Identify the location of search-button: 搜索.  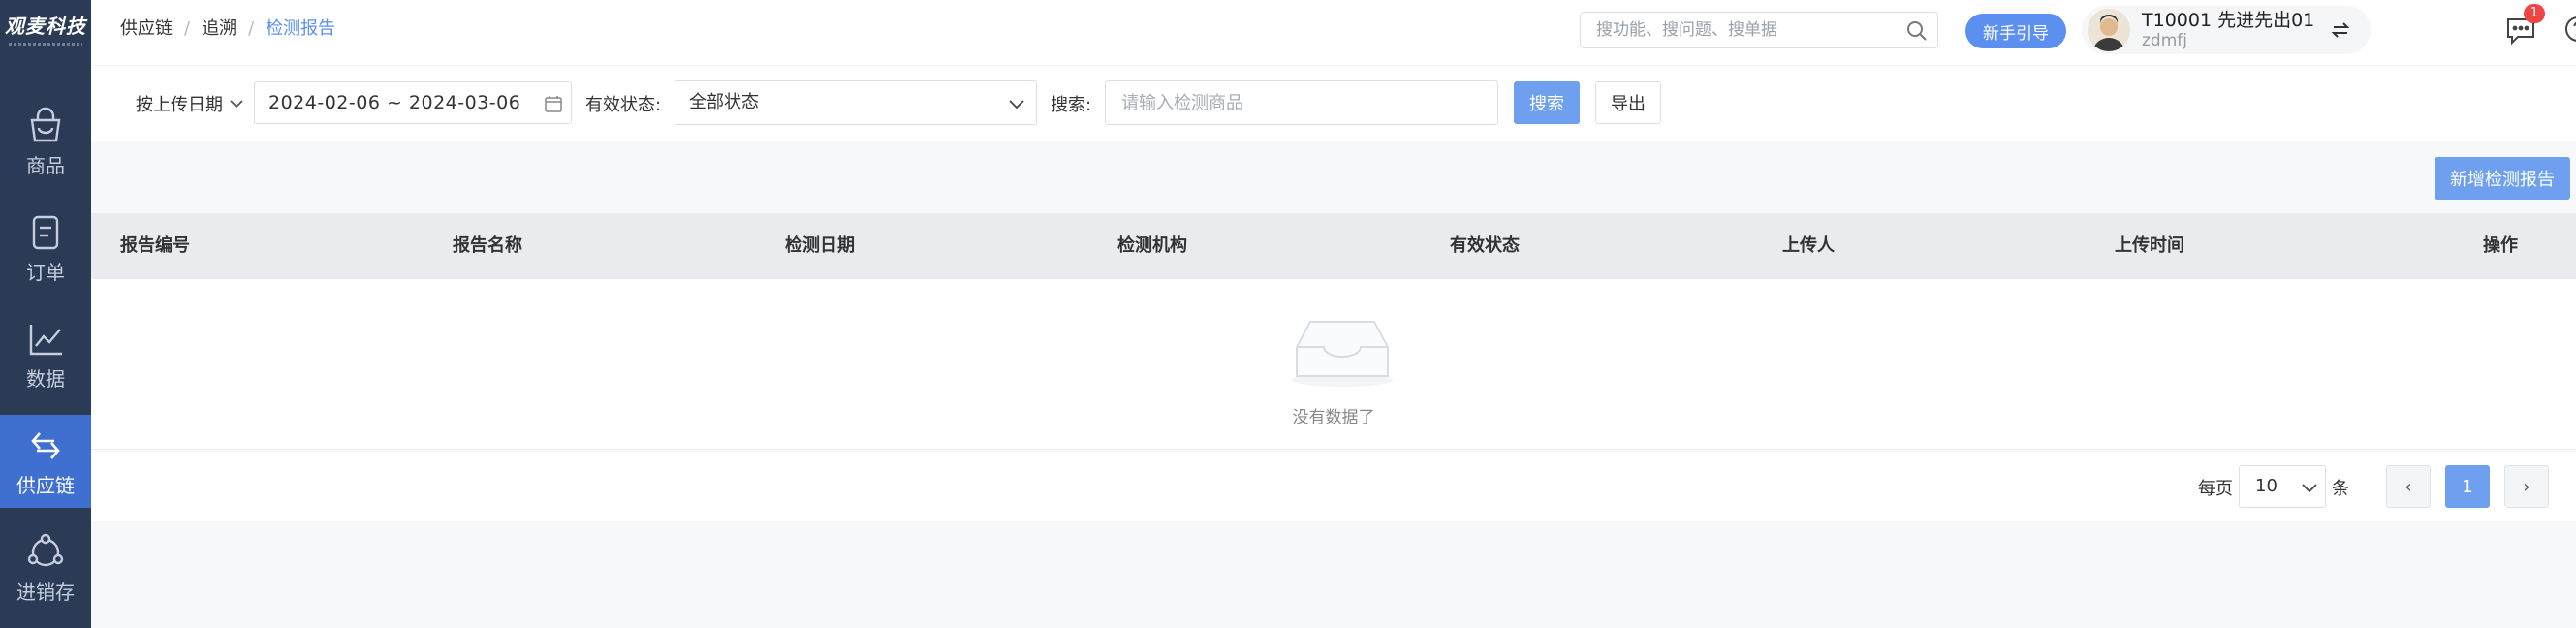
(1547, 102).